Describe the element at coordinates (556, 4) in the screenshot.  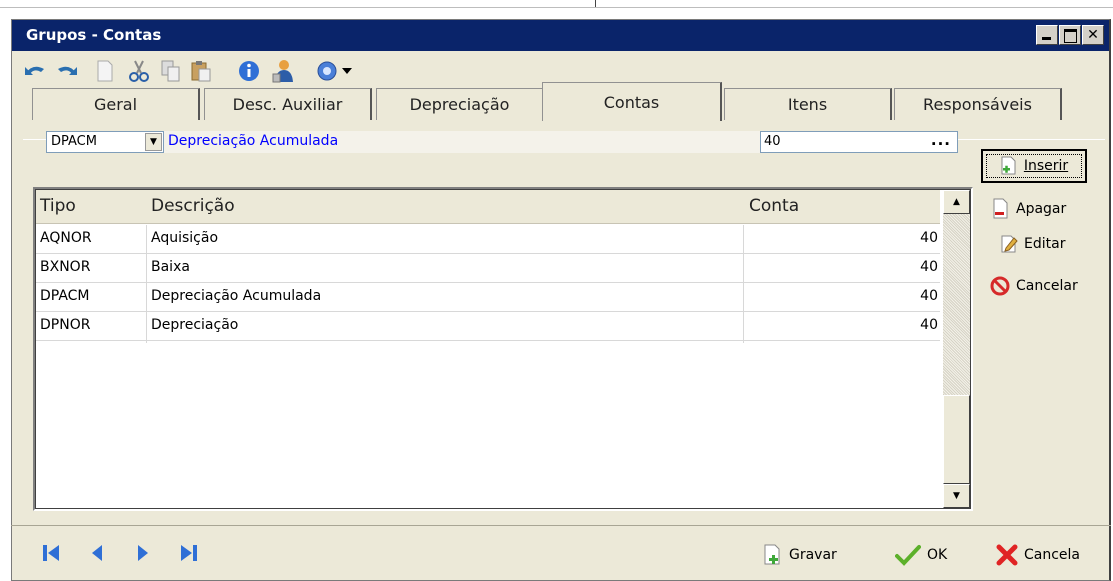
I see `top-edge` at that location.